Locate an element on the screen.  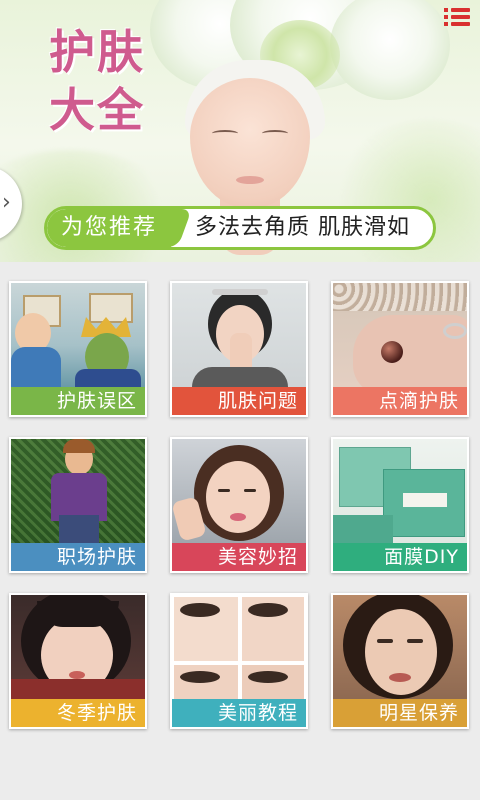
tile-beauty-tips: 美容妙招 is located at coordinates (239, 505).